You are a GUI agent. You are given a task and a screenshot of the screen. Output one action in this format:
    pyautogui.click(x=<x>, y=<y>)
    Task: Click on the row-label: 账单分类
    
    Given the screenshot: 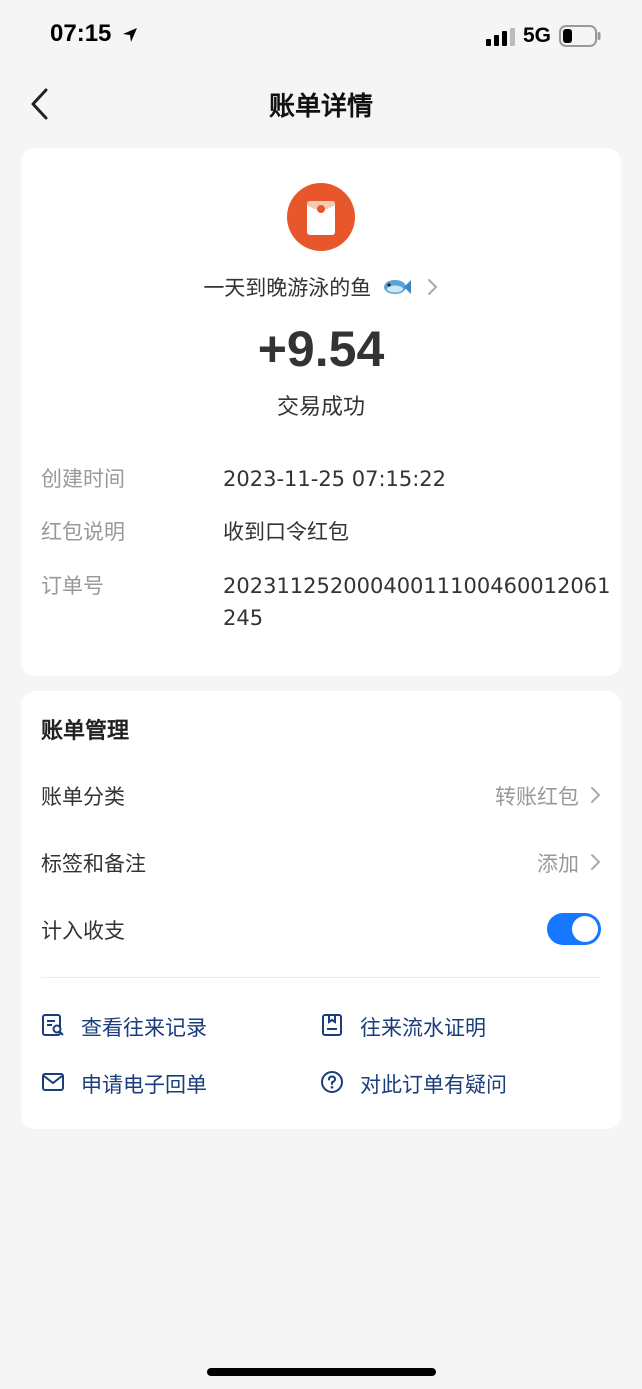 What is the action you would take?
    pyautogui.click(x=83, y=797)
    